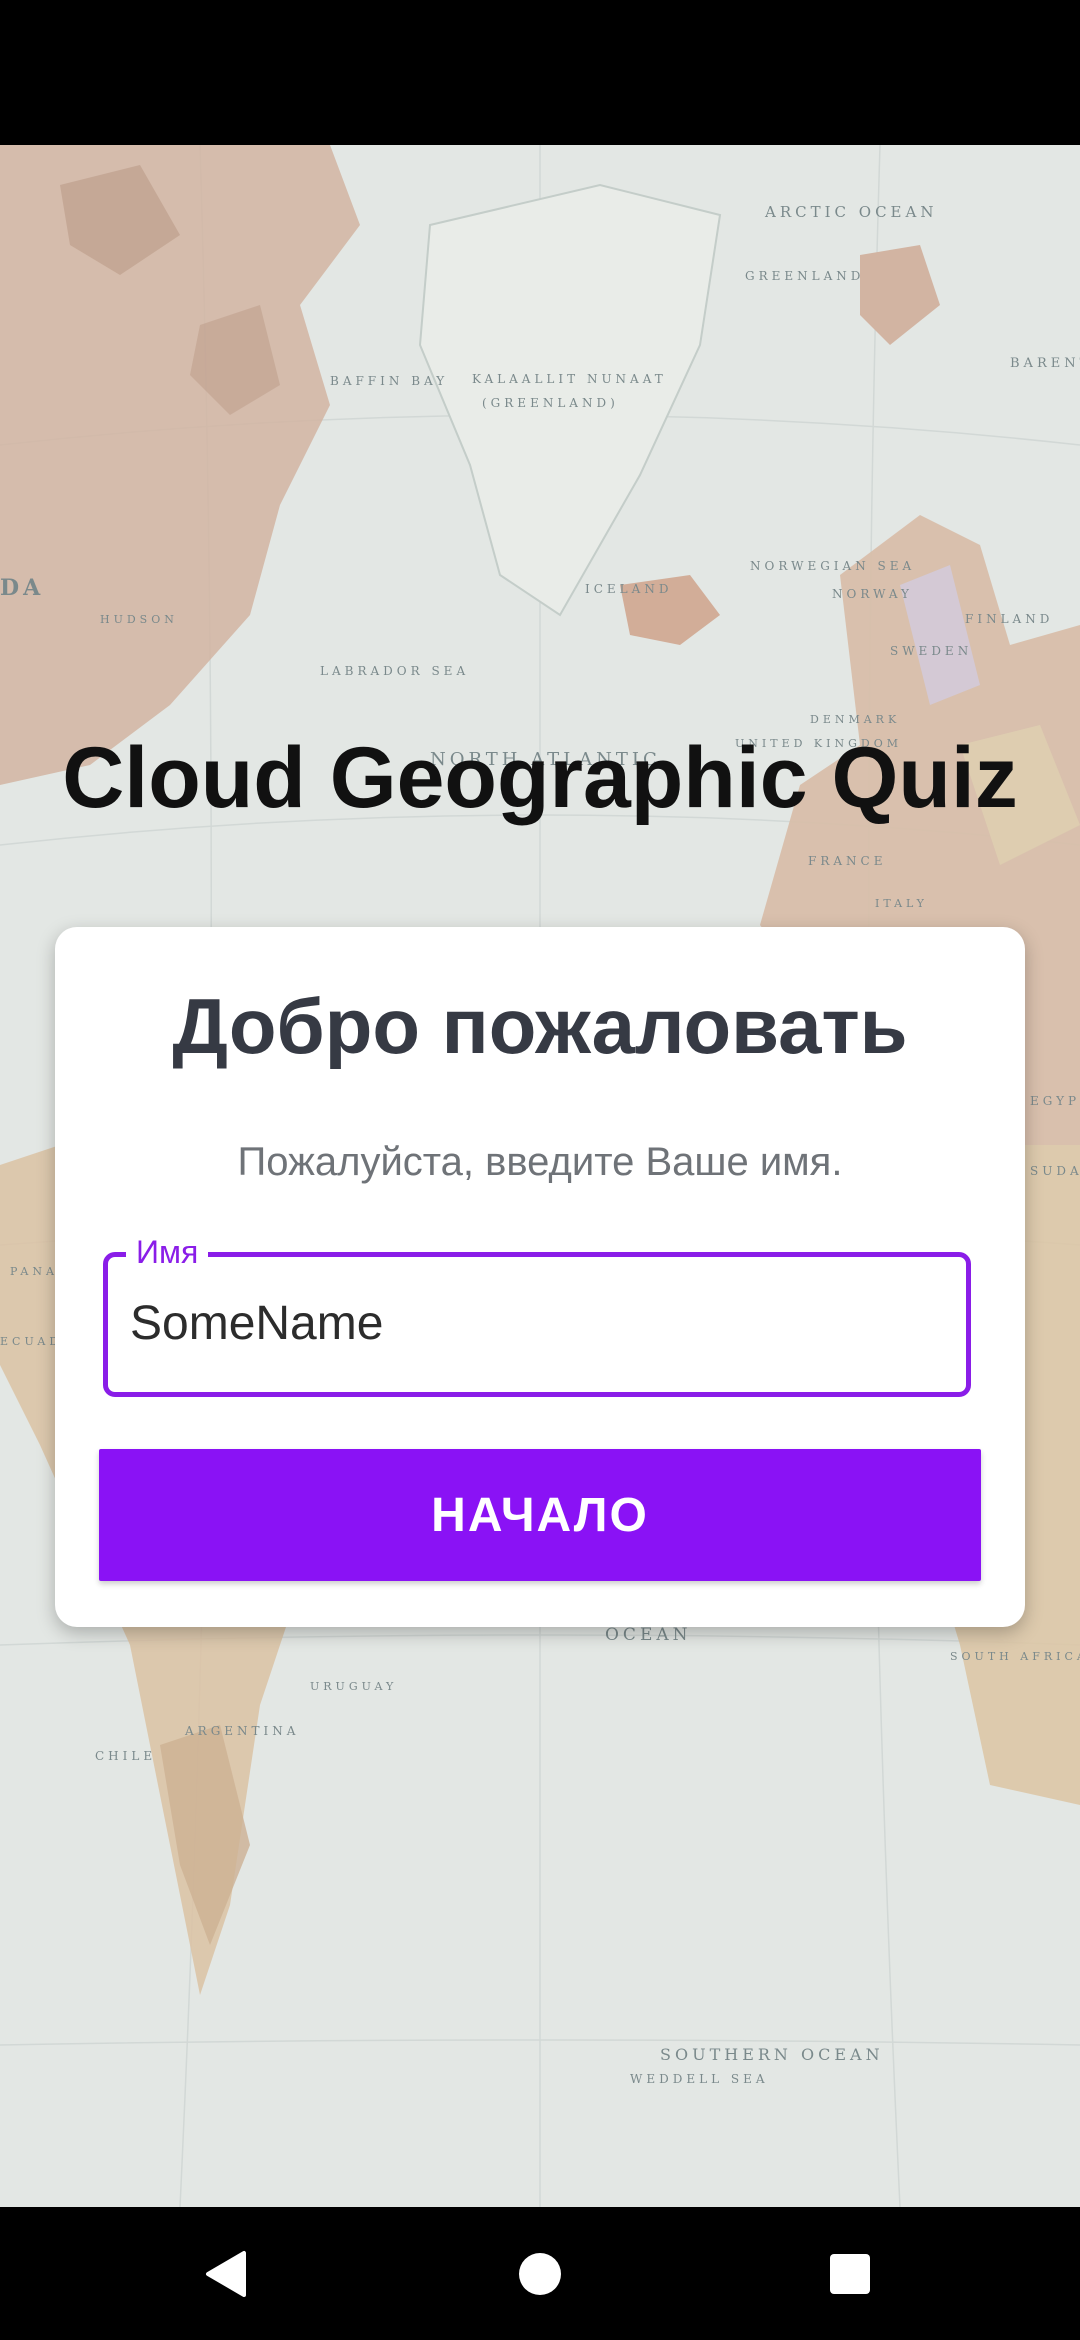  What do you see at coordinates (540, 72) in the screenshot?
I see `status-bar` at bounding box center [540, 72].